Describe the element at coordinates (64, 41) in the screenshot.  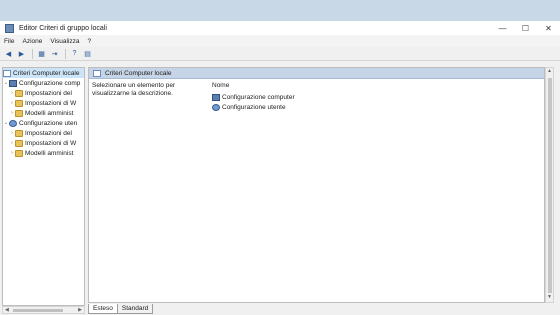
I see `menu-visualizza: Visualizza` at that location.